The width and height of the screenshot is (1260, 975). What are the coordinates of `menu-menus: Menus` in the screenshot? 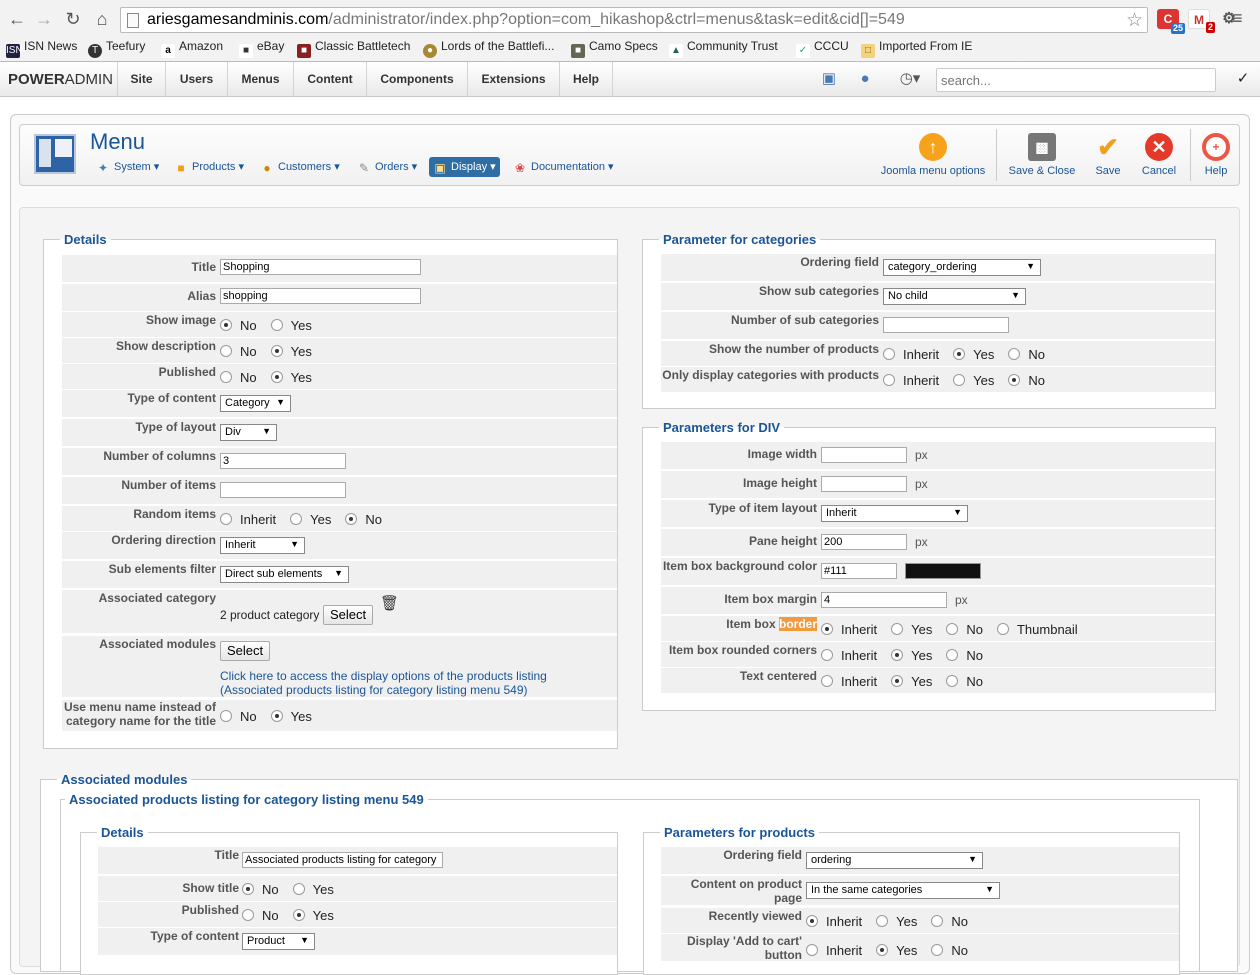 It's located at (260, 79).